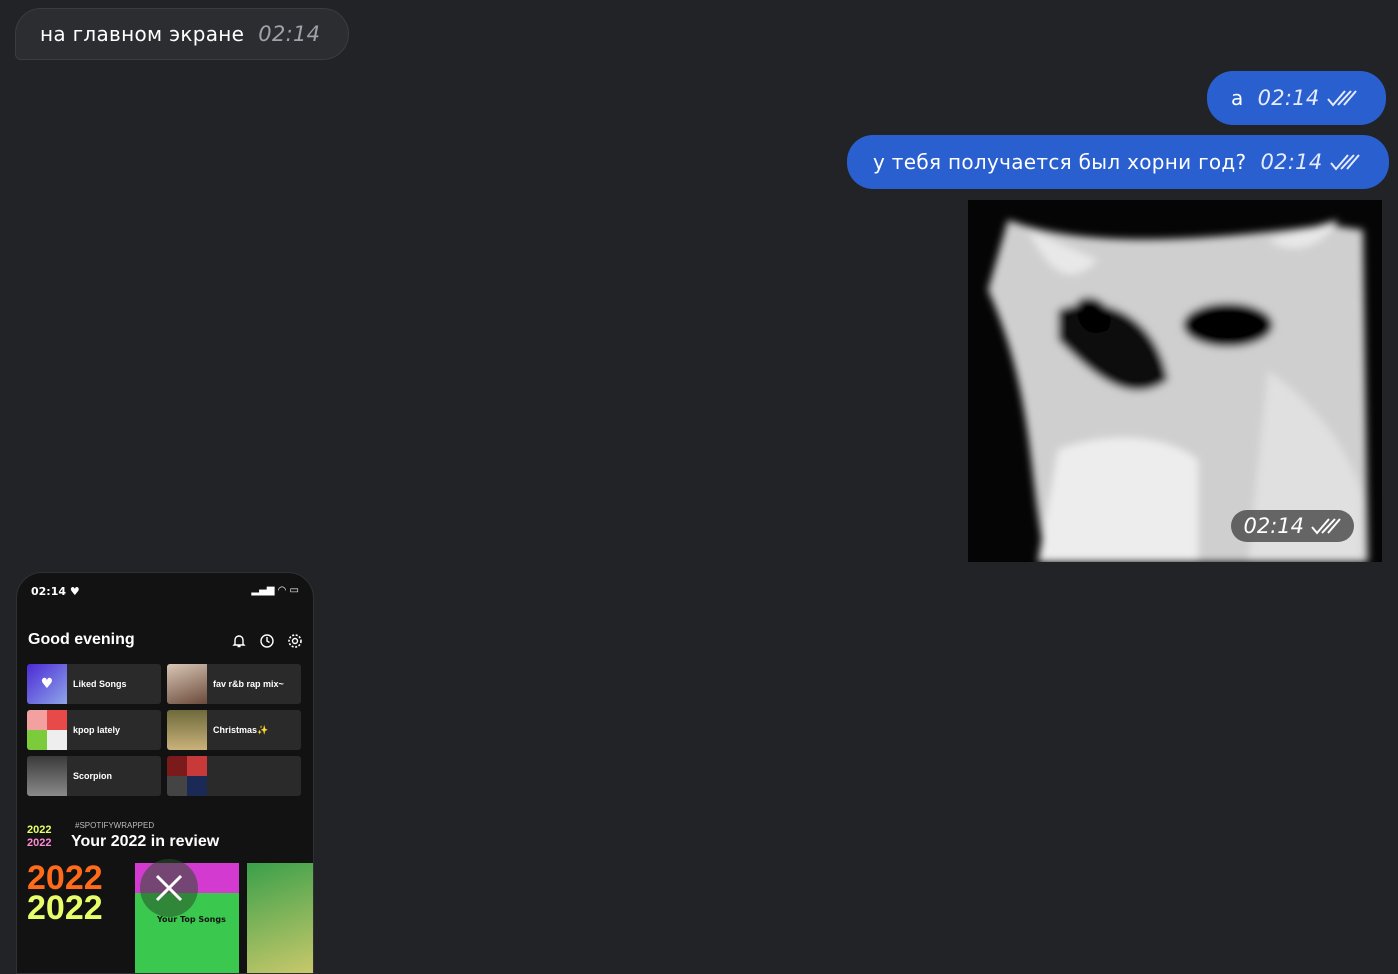  What do you see at coordinates (115, 825) in the screenshot?
I see `wrapped-tag: #SPOTIFYWRAPPED` at bounding box center [115, 825].